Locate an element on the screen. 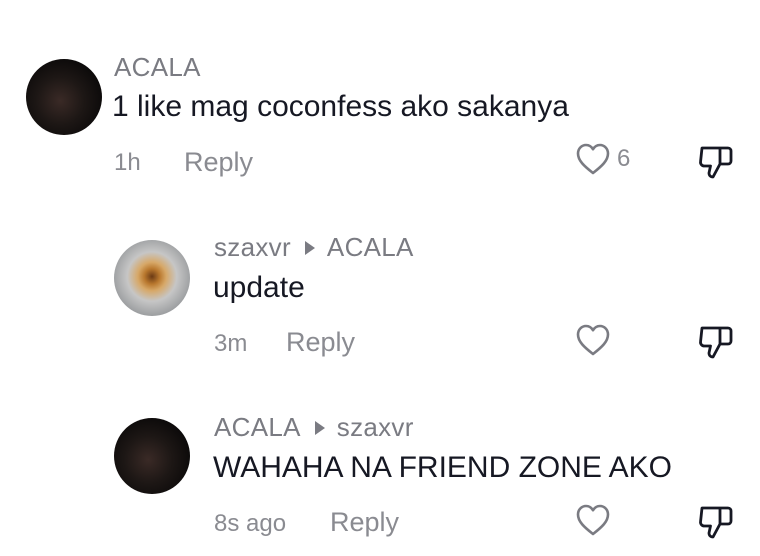 The height and width of the screenshot is (556, 760). like-count: 6 is located at coordinates (624, 158).